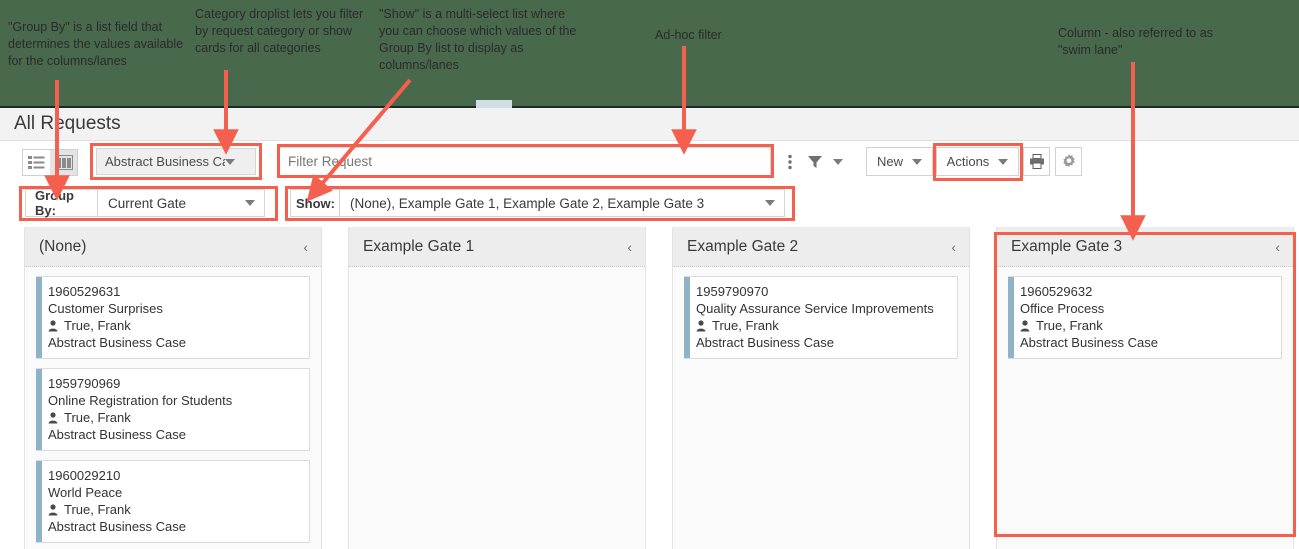  I want to click on group-by-value: Current Gate, so click(147, 203).